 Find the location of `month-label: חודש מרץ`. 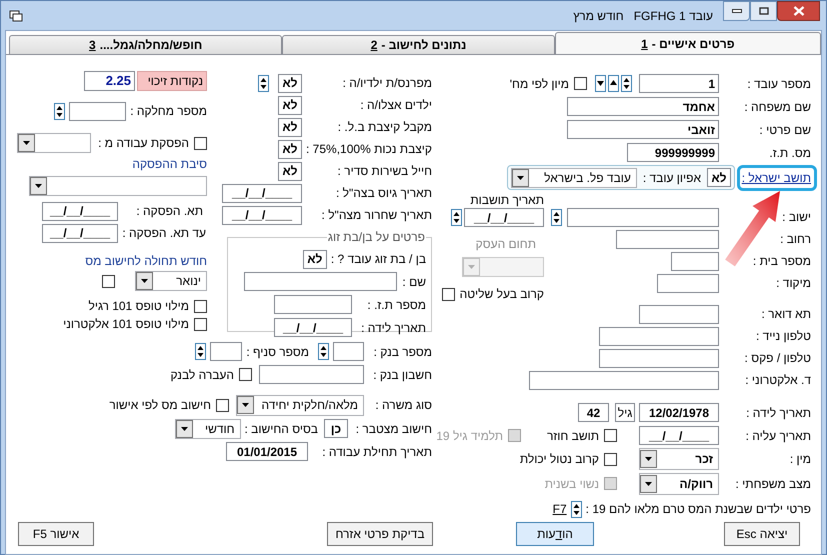

month-label: חודש מרץ is located at coordinates (598, 16).